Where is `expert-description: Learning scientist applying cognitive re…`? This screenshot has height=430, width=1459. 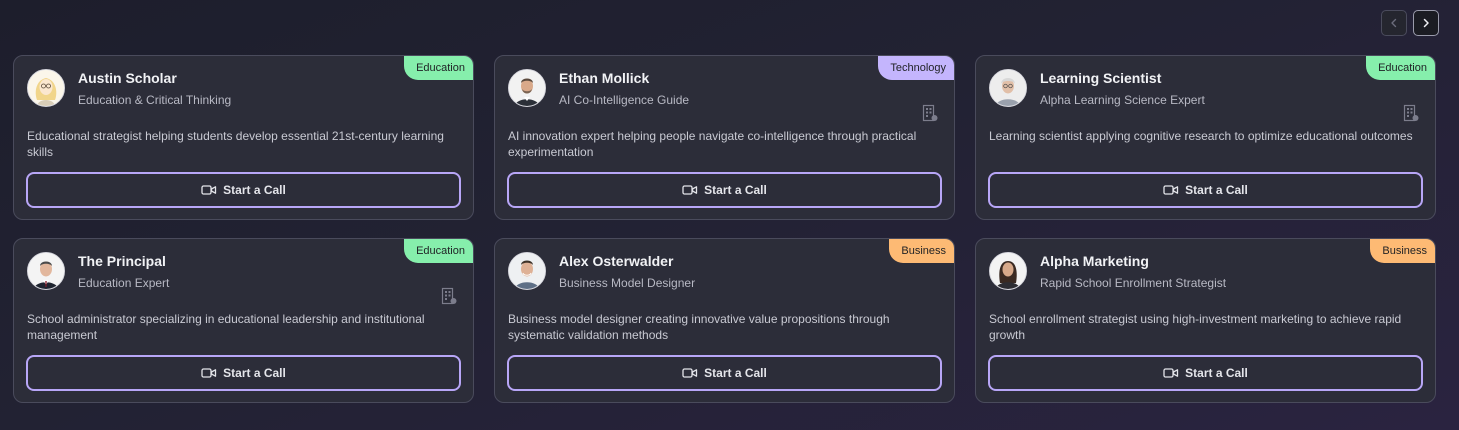
expert-description: Learning scientist applying cognitive re… is located at coordinates (1201, 136).